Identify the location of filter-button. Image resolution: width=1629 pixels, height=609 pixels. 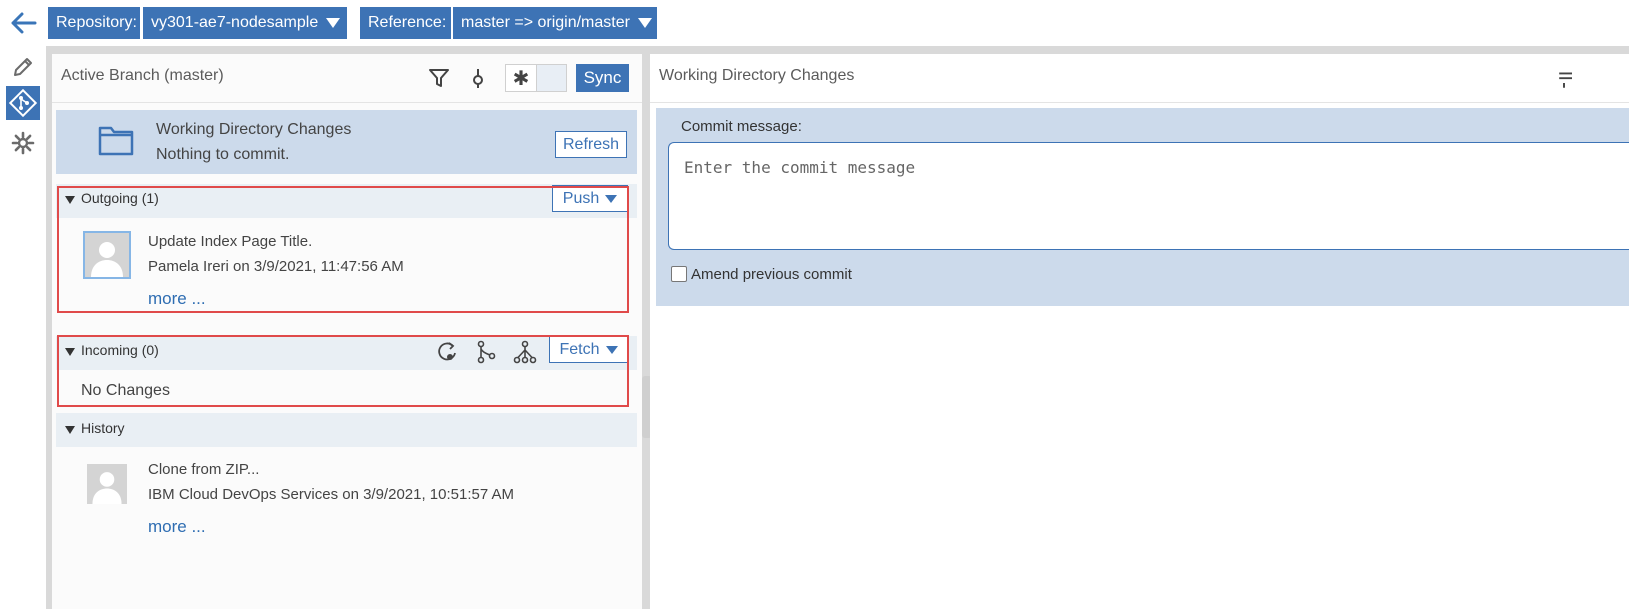
(439, 78).